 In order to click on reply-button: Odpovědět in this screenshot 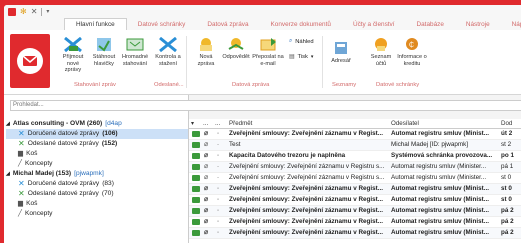, I will do `click(236, 48)`.